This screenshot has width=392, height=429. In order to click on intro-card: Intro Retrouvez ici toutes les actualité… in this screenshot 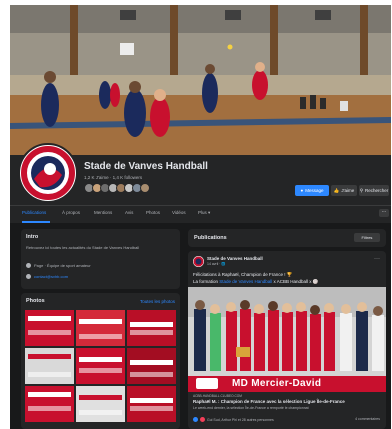, I will do `click(100, 259)`.